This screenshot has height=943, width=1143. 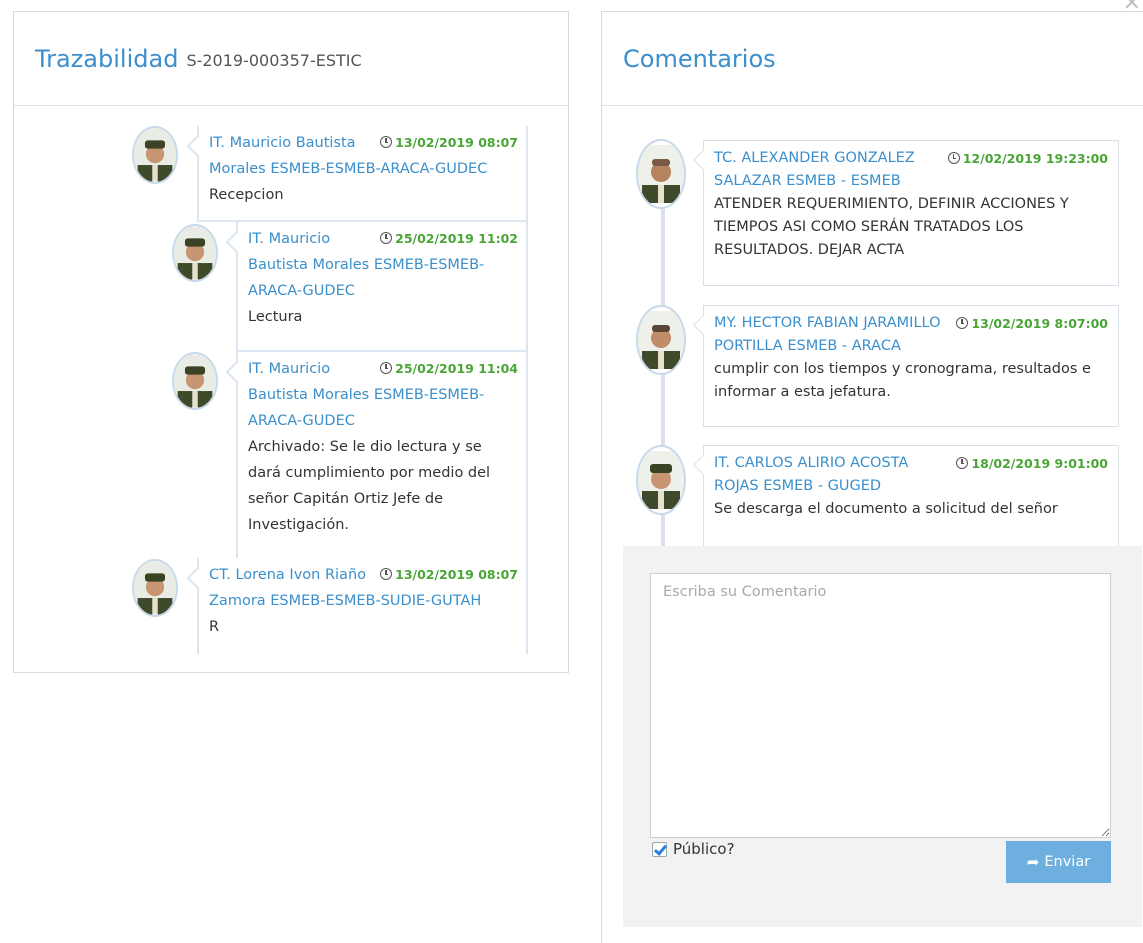 I want to click on timeline-time: 25/02/2019 11:02, so click(x=449, y=239).